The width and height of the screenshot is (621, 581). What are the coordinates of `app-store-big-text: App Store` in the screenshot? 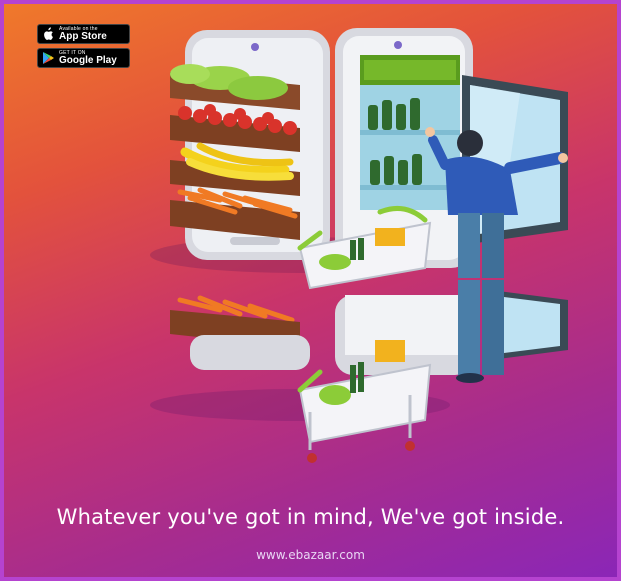 It's located at (83, 36).